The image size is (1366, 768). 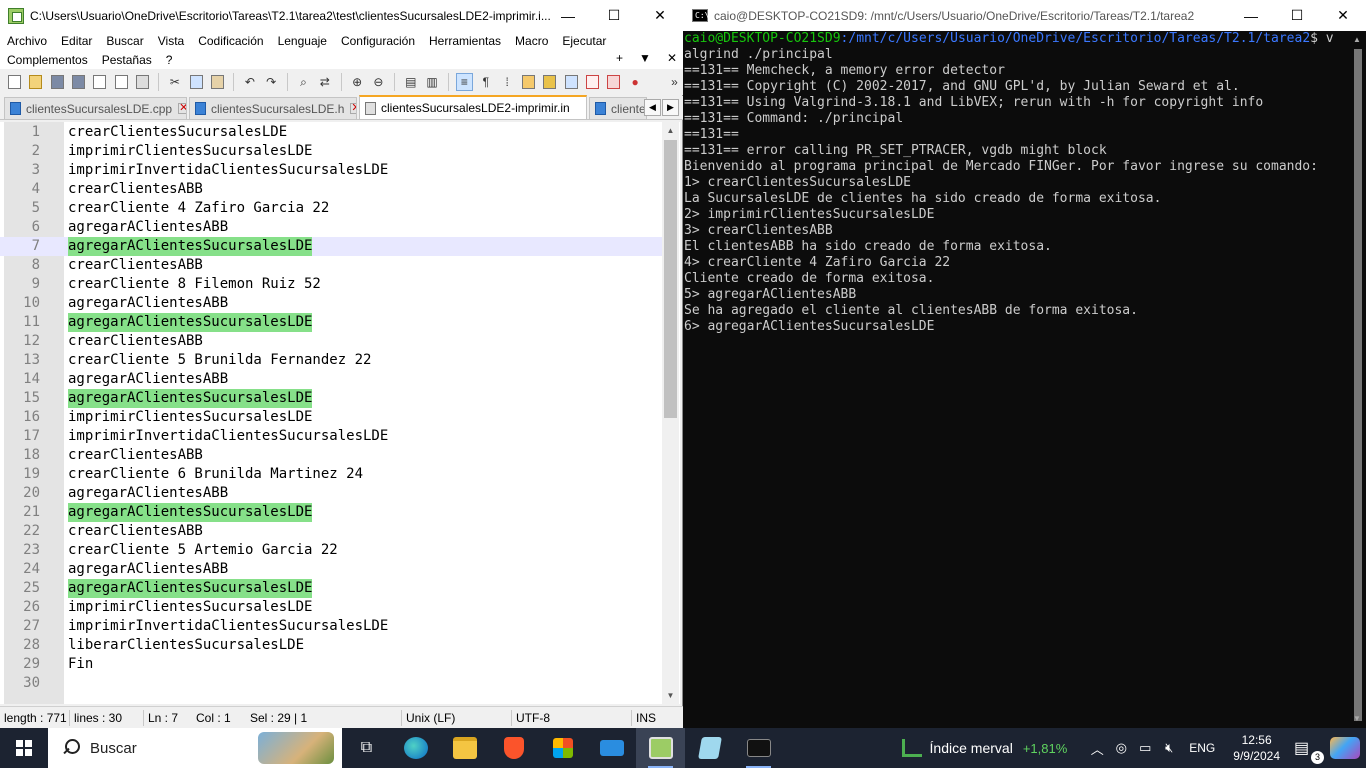 I want to click on taskbar-brave, so click(x=513, y=748).